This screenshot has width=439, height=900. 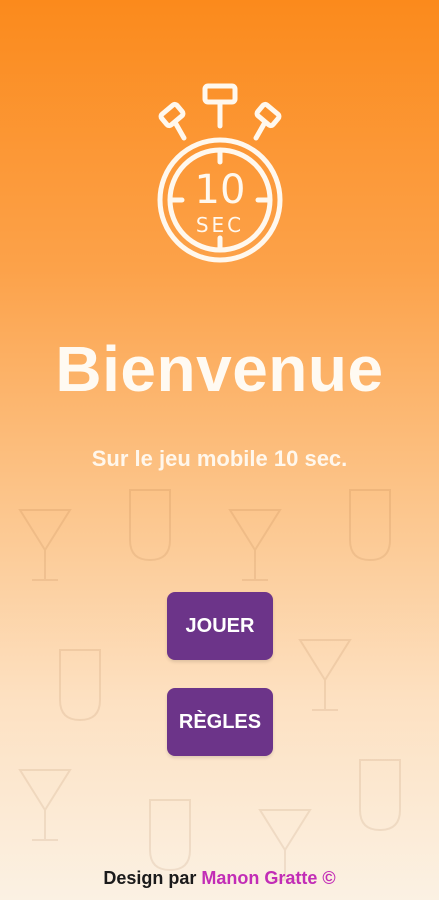 I want to click on rules-button: RÈGLES, so click(x=220, y=722).